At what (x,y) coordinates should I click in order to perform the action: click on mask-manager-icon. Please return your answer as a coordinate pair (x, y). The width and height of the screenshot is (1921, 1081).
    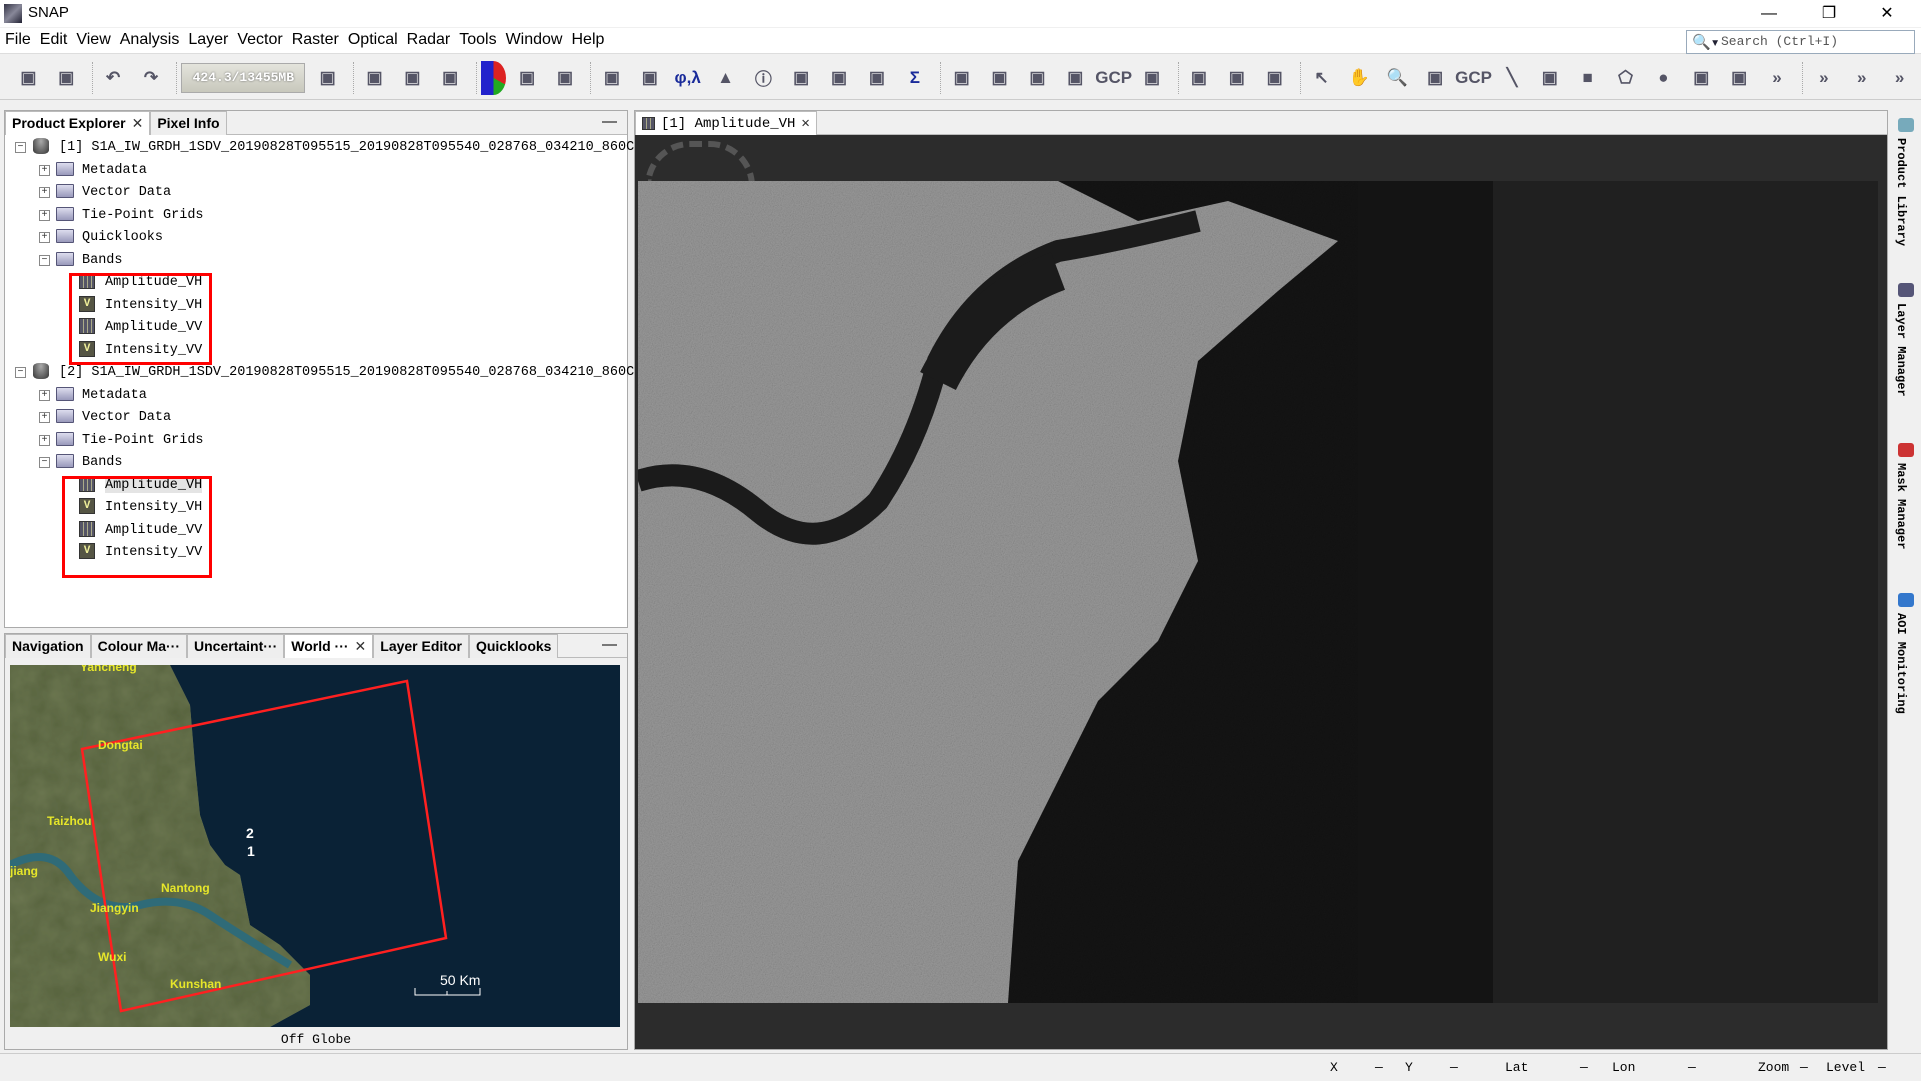
    Looking at the image, I should click on (1906, 450).